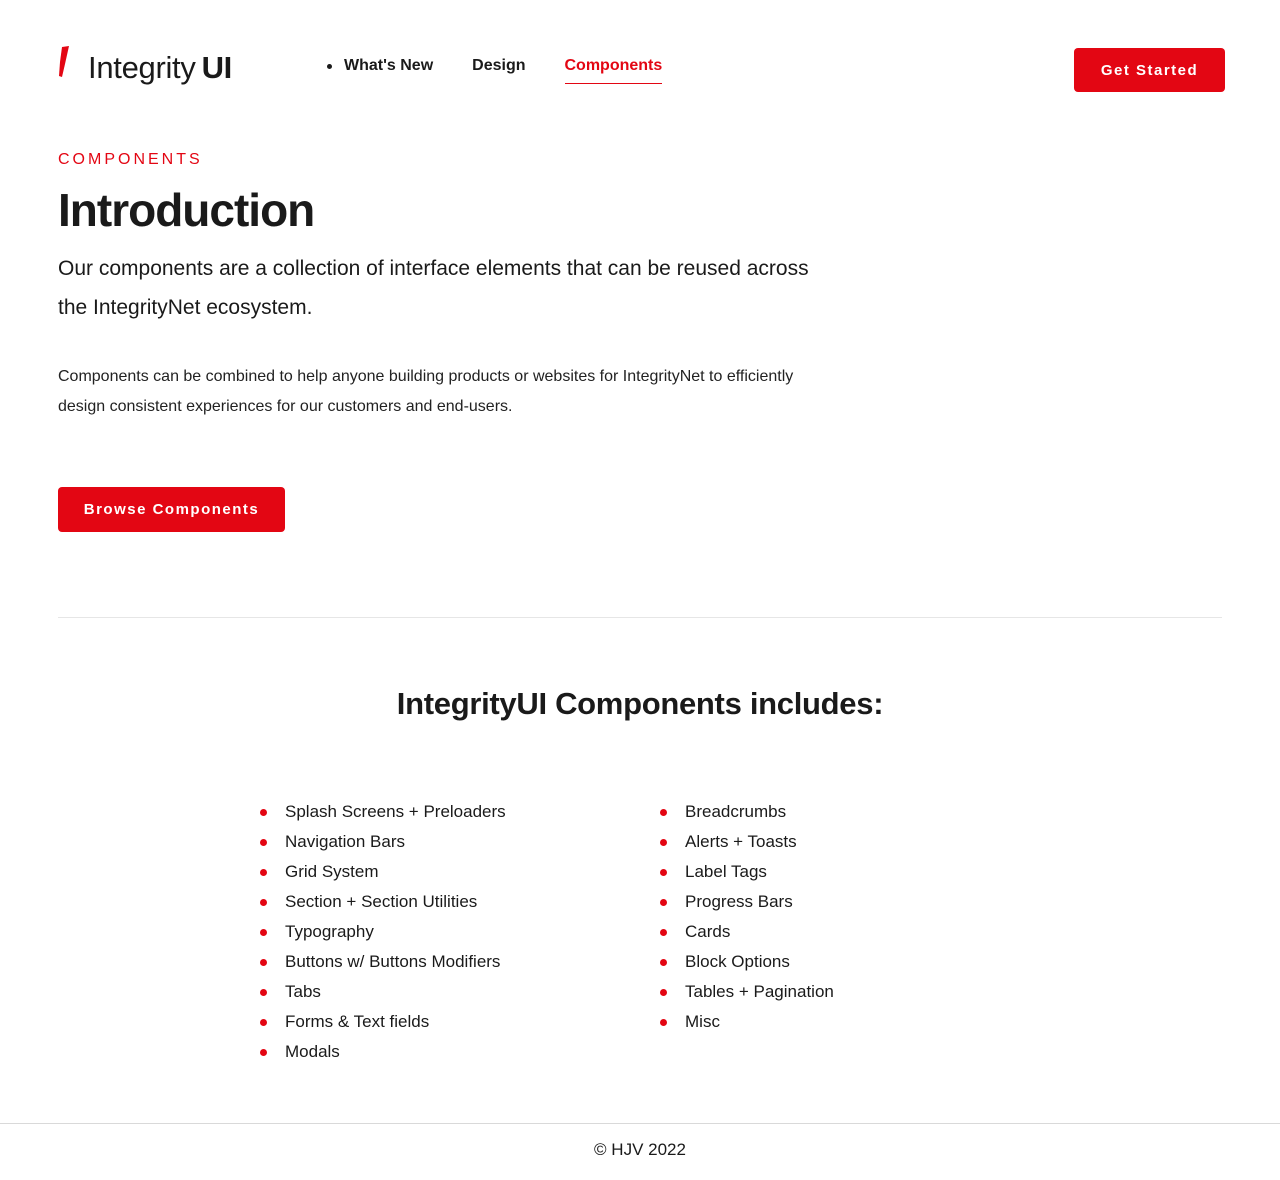  Describe the element at coordinates (329, 931) in the screenshot. I see `list-item-label: Typography` at that location.